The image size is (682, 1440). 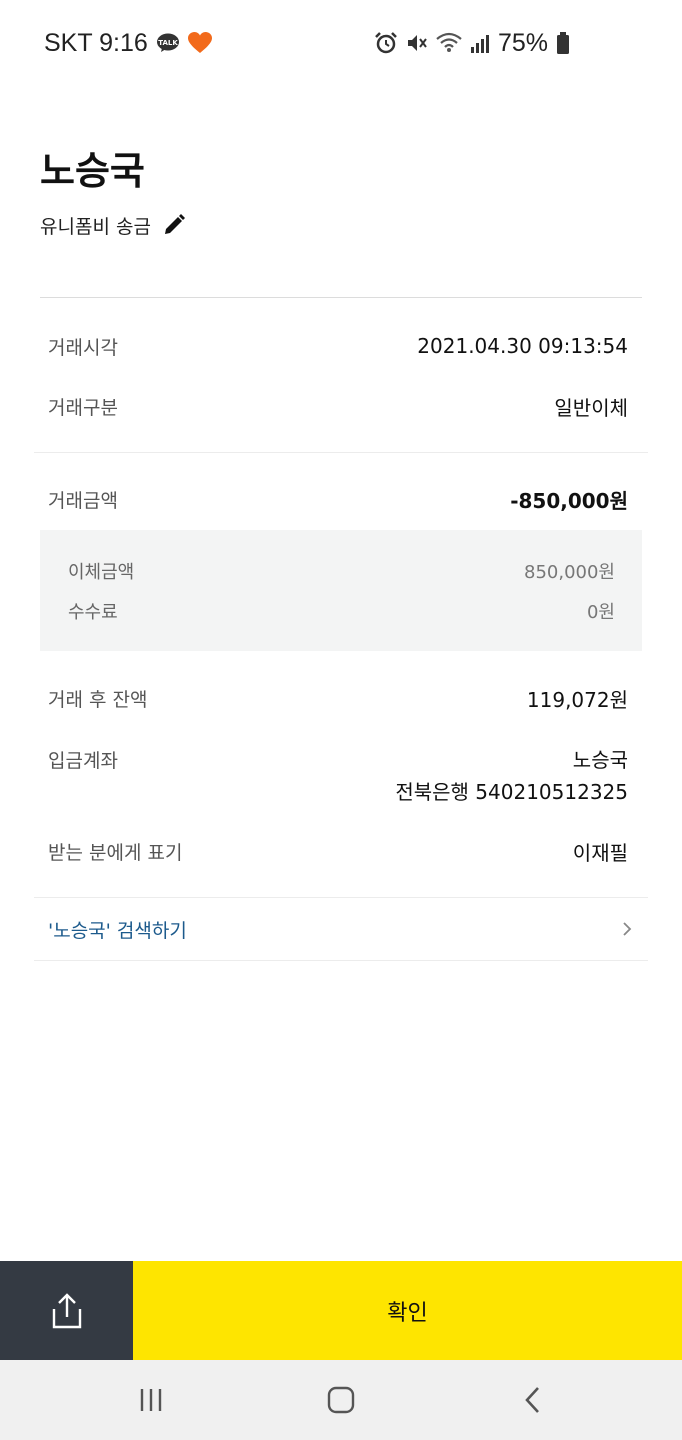 I want to click on value-transfer-amount: 850,000원, so click(x=569, y=572).